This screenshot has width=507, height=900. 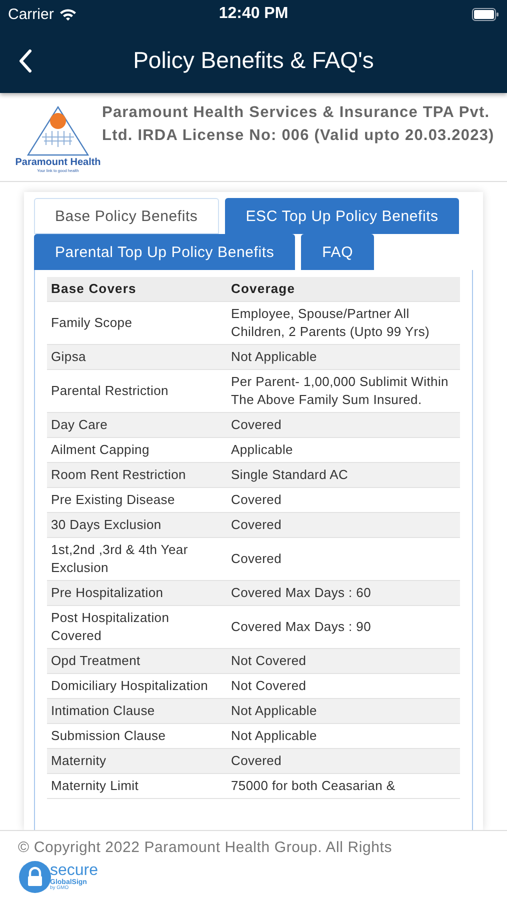 What do you see at coordinates (118, 475) in the screenshot?
I see `table-cell-text: Room Rent Restriction` at bounding box center [118, 475].